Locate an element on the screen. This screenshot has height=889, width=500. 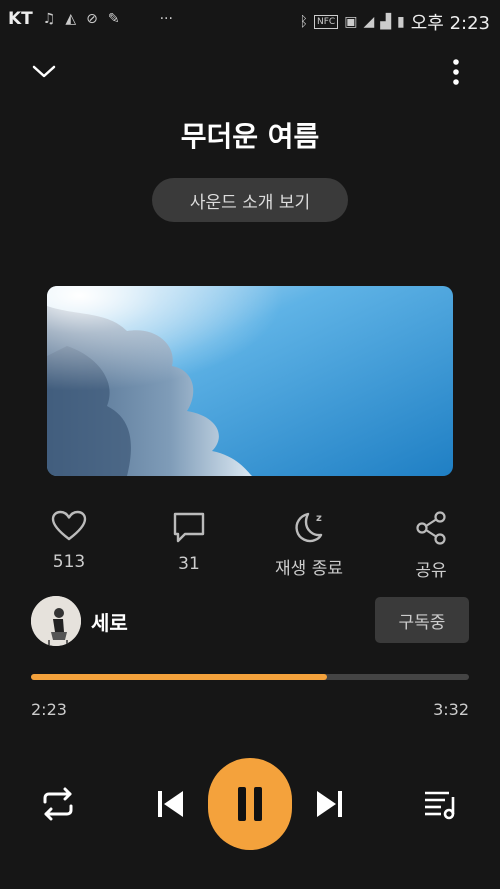
next-icon is located at coordinates (329, 804).